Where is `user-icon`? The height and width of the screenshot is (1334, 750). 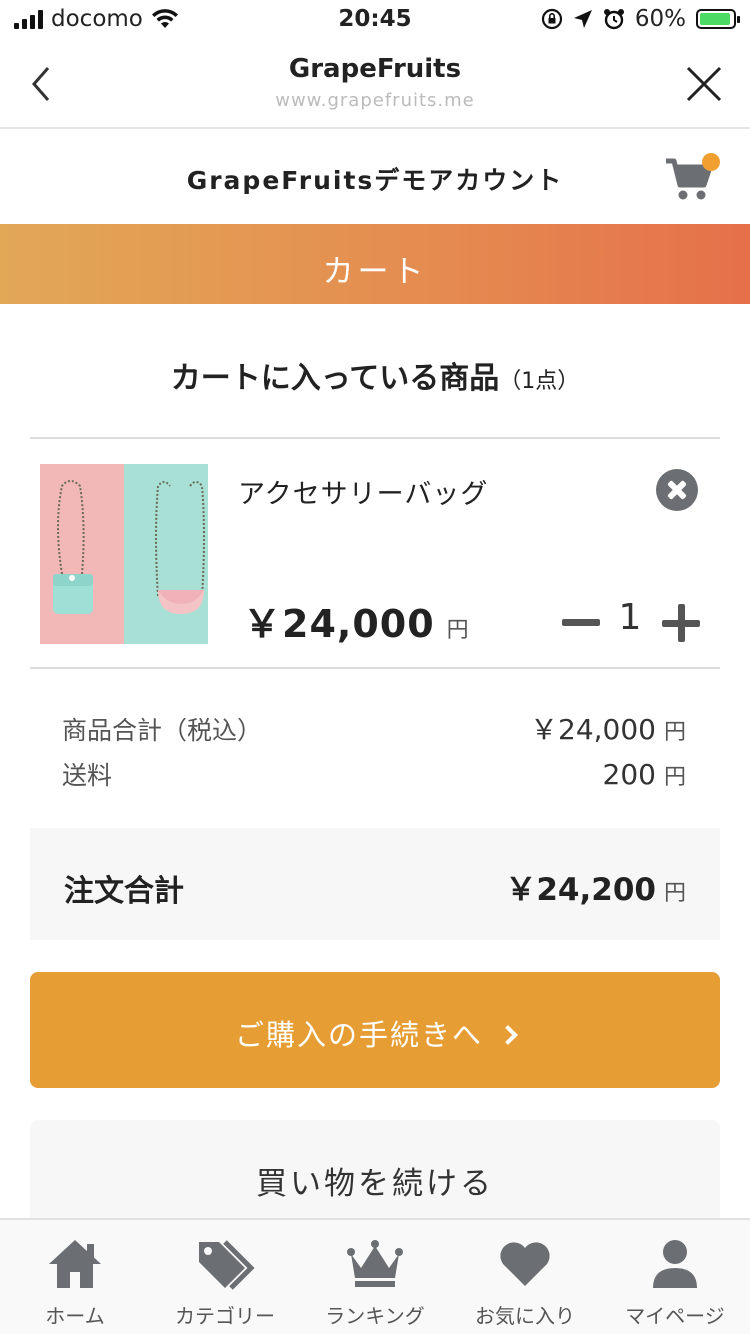
user-icon is located at coordinates (675, 1264).